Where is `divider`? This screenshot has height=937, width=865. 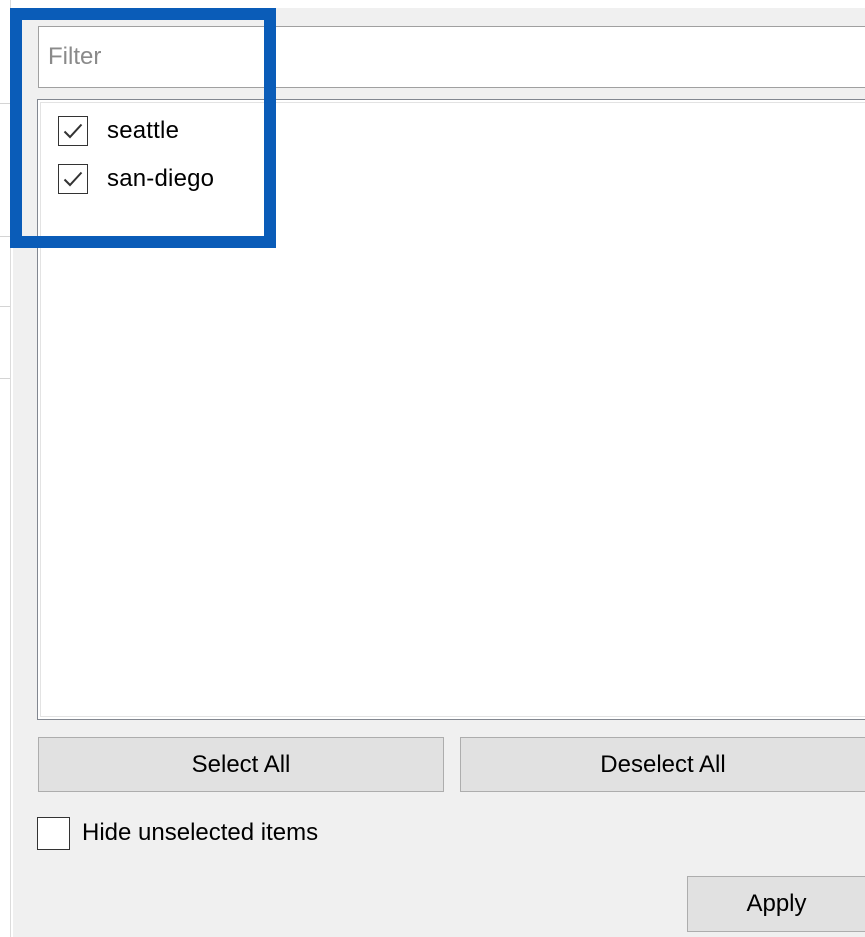
divider is located at coordinates (10, 468).